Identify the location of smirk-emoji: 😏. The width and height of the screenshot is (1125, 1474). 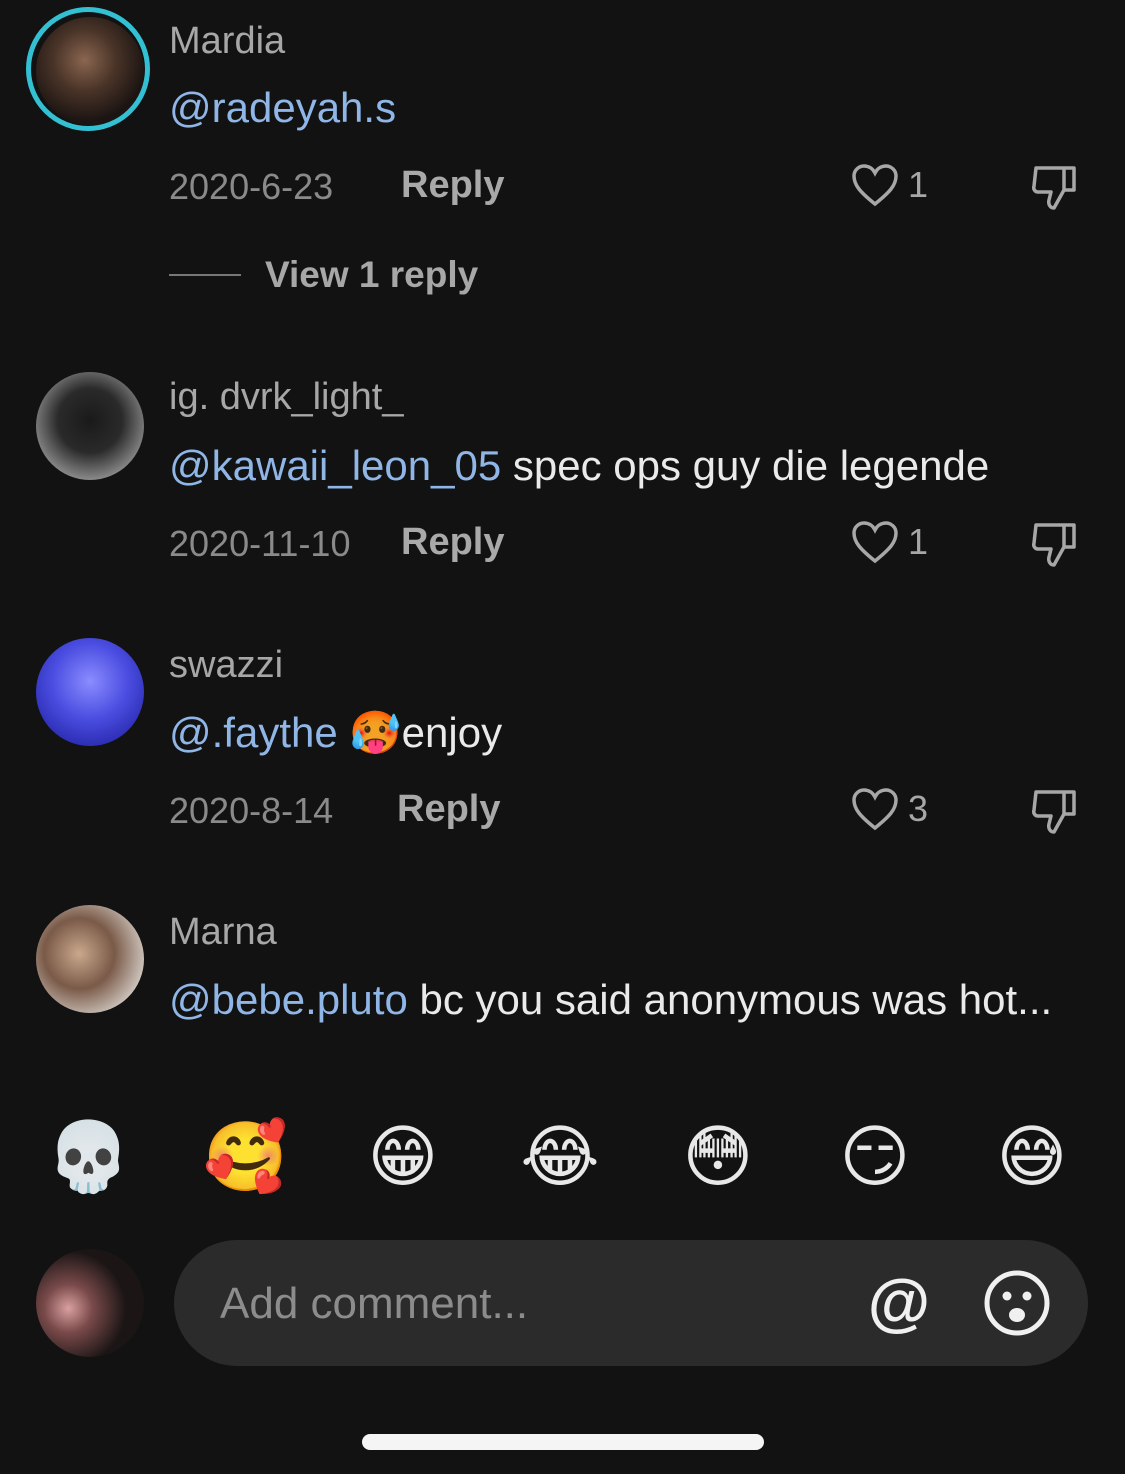
(875, 1157).